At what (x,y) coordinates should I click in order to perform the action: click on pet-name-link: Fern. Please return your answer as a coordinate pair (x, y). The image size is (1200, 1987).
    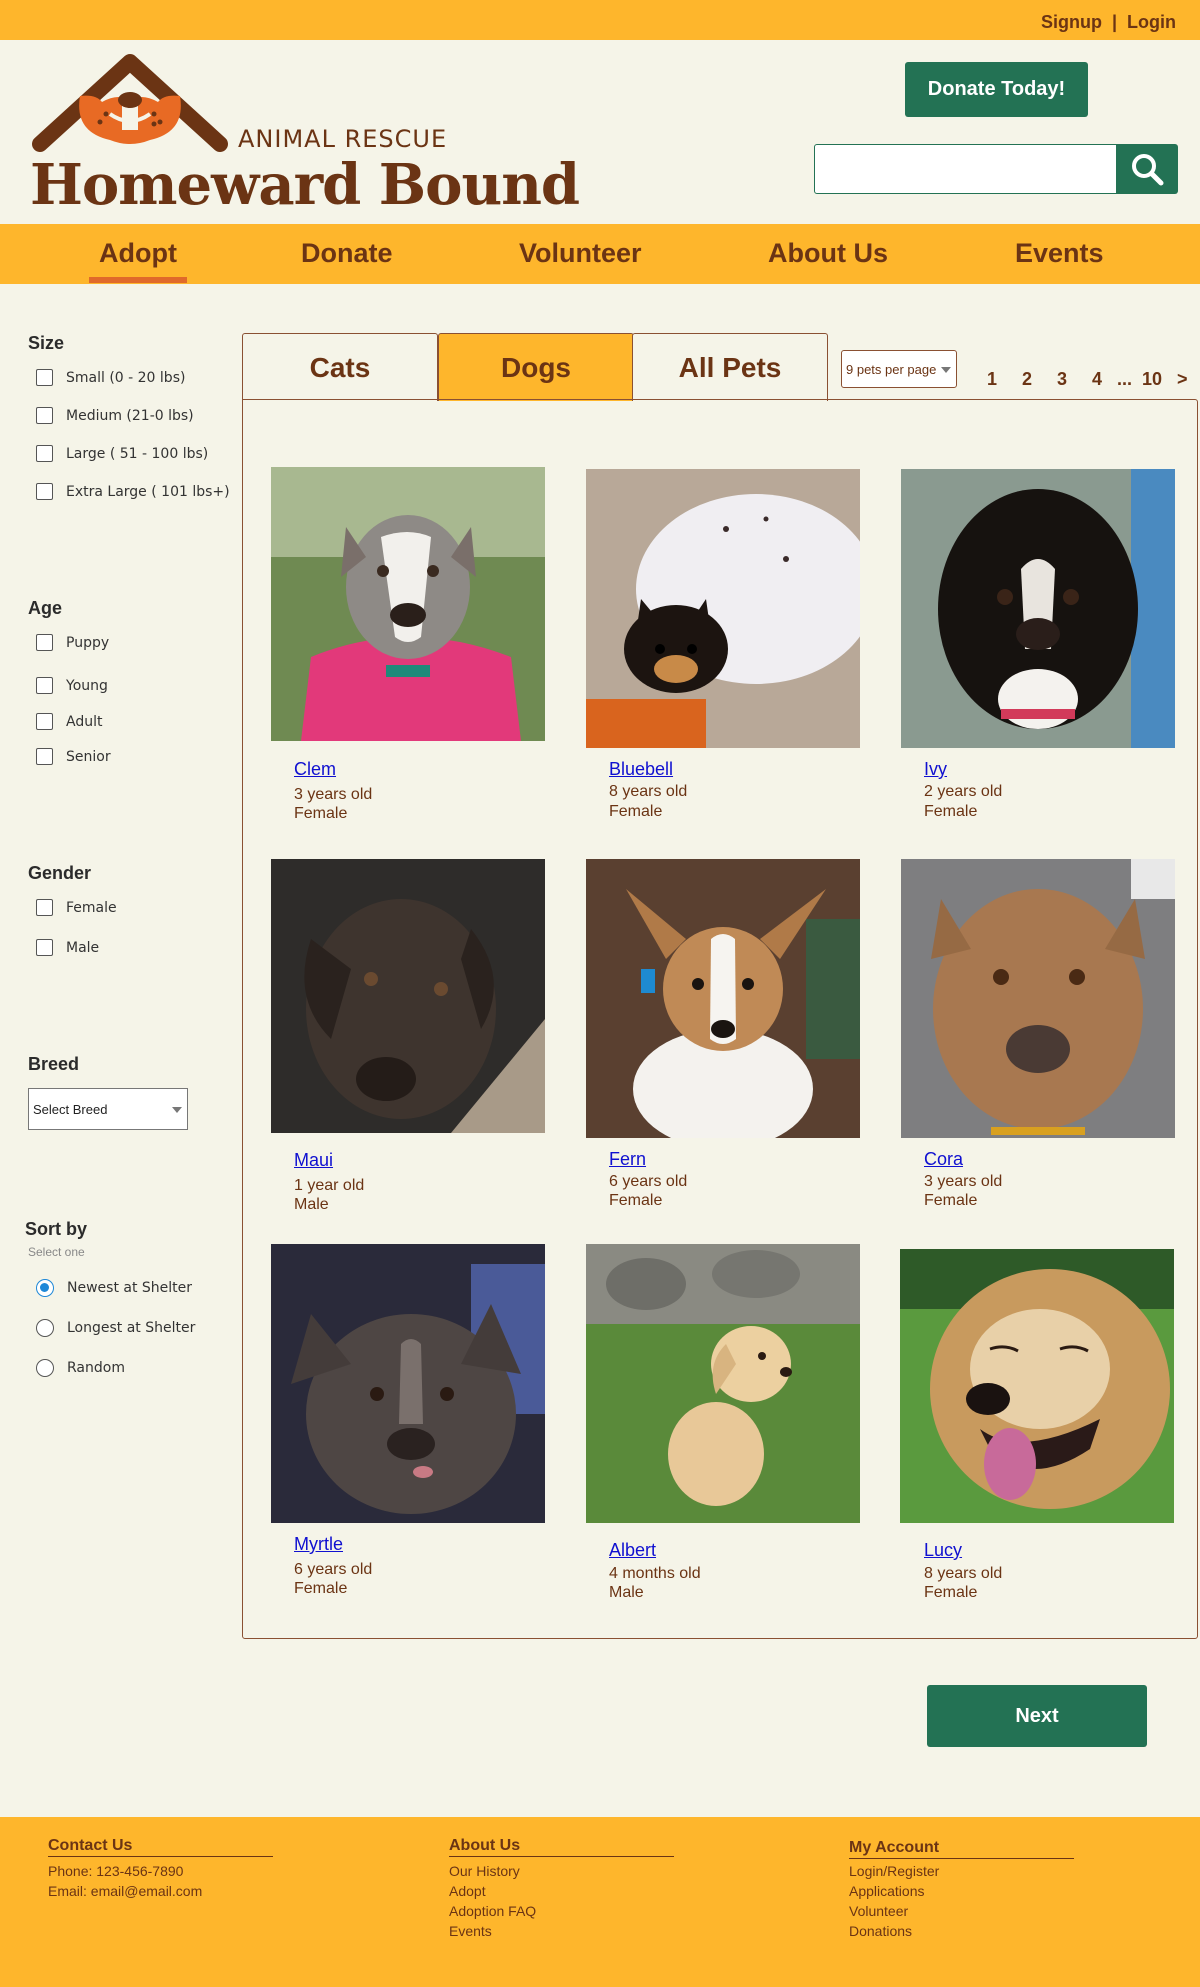
    Looking at the image, I should click on (627, 1159).